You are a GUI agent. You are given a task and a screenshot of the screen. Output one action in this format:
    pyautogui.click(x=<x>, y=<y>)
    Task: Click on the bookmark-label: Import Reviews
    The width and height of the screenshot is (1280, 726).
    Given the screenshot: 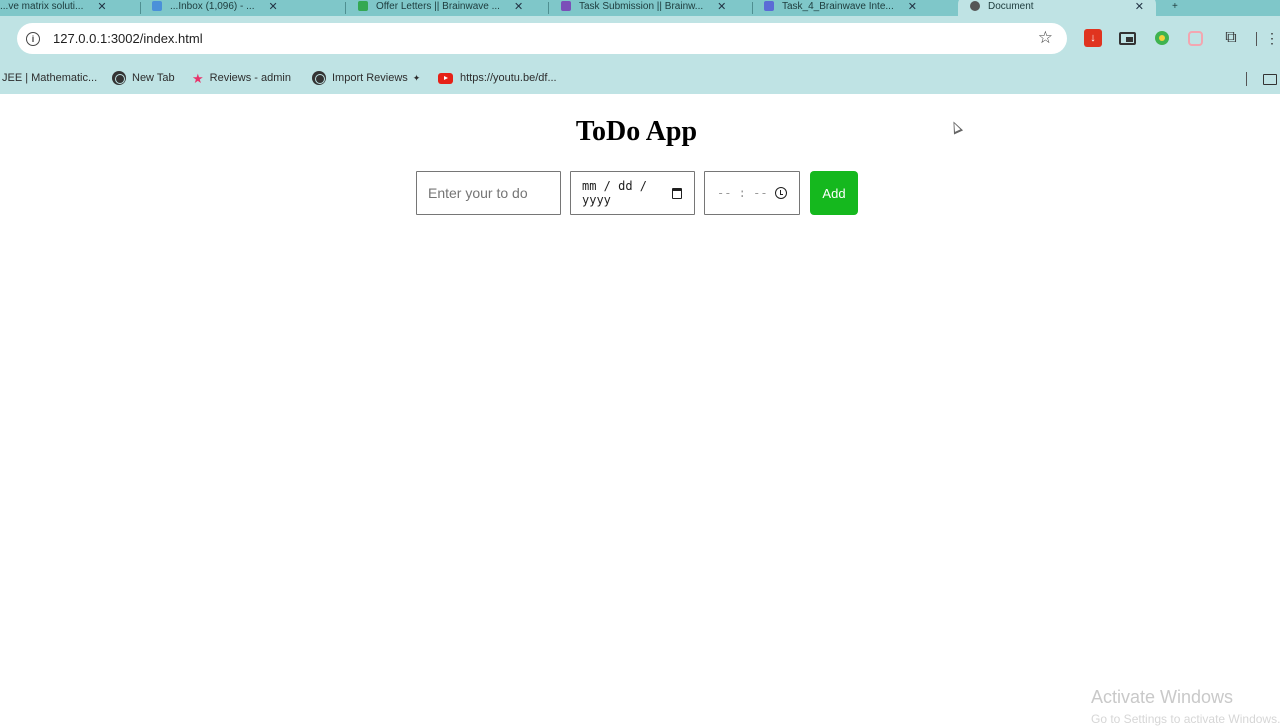 What is the action you would take?
    pyautogui.click(x=370, y=78)
    